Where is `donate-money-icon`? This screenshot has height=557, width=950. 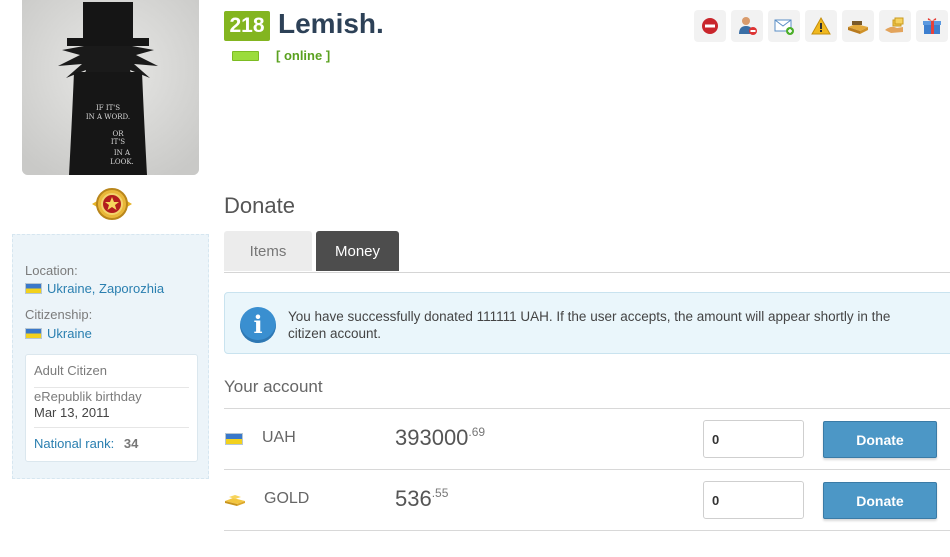 donate-money-icon is located at coordinates (894, 25).